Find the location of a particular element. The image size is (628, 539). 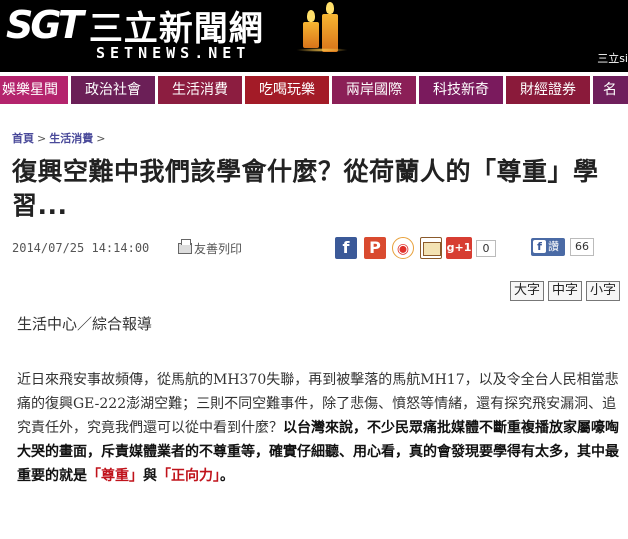

logo-english: SETNEWS.NET is located at coordinates (173, 53).